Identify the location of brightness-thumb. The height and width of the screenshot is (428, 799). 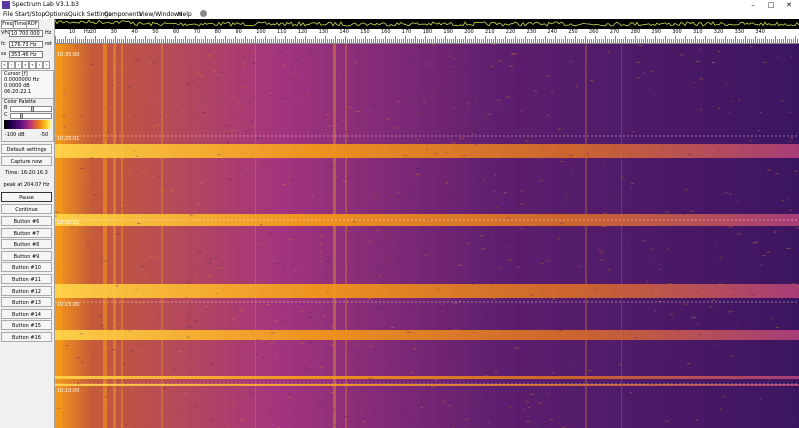
(33, 109).